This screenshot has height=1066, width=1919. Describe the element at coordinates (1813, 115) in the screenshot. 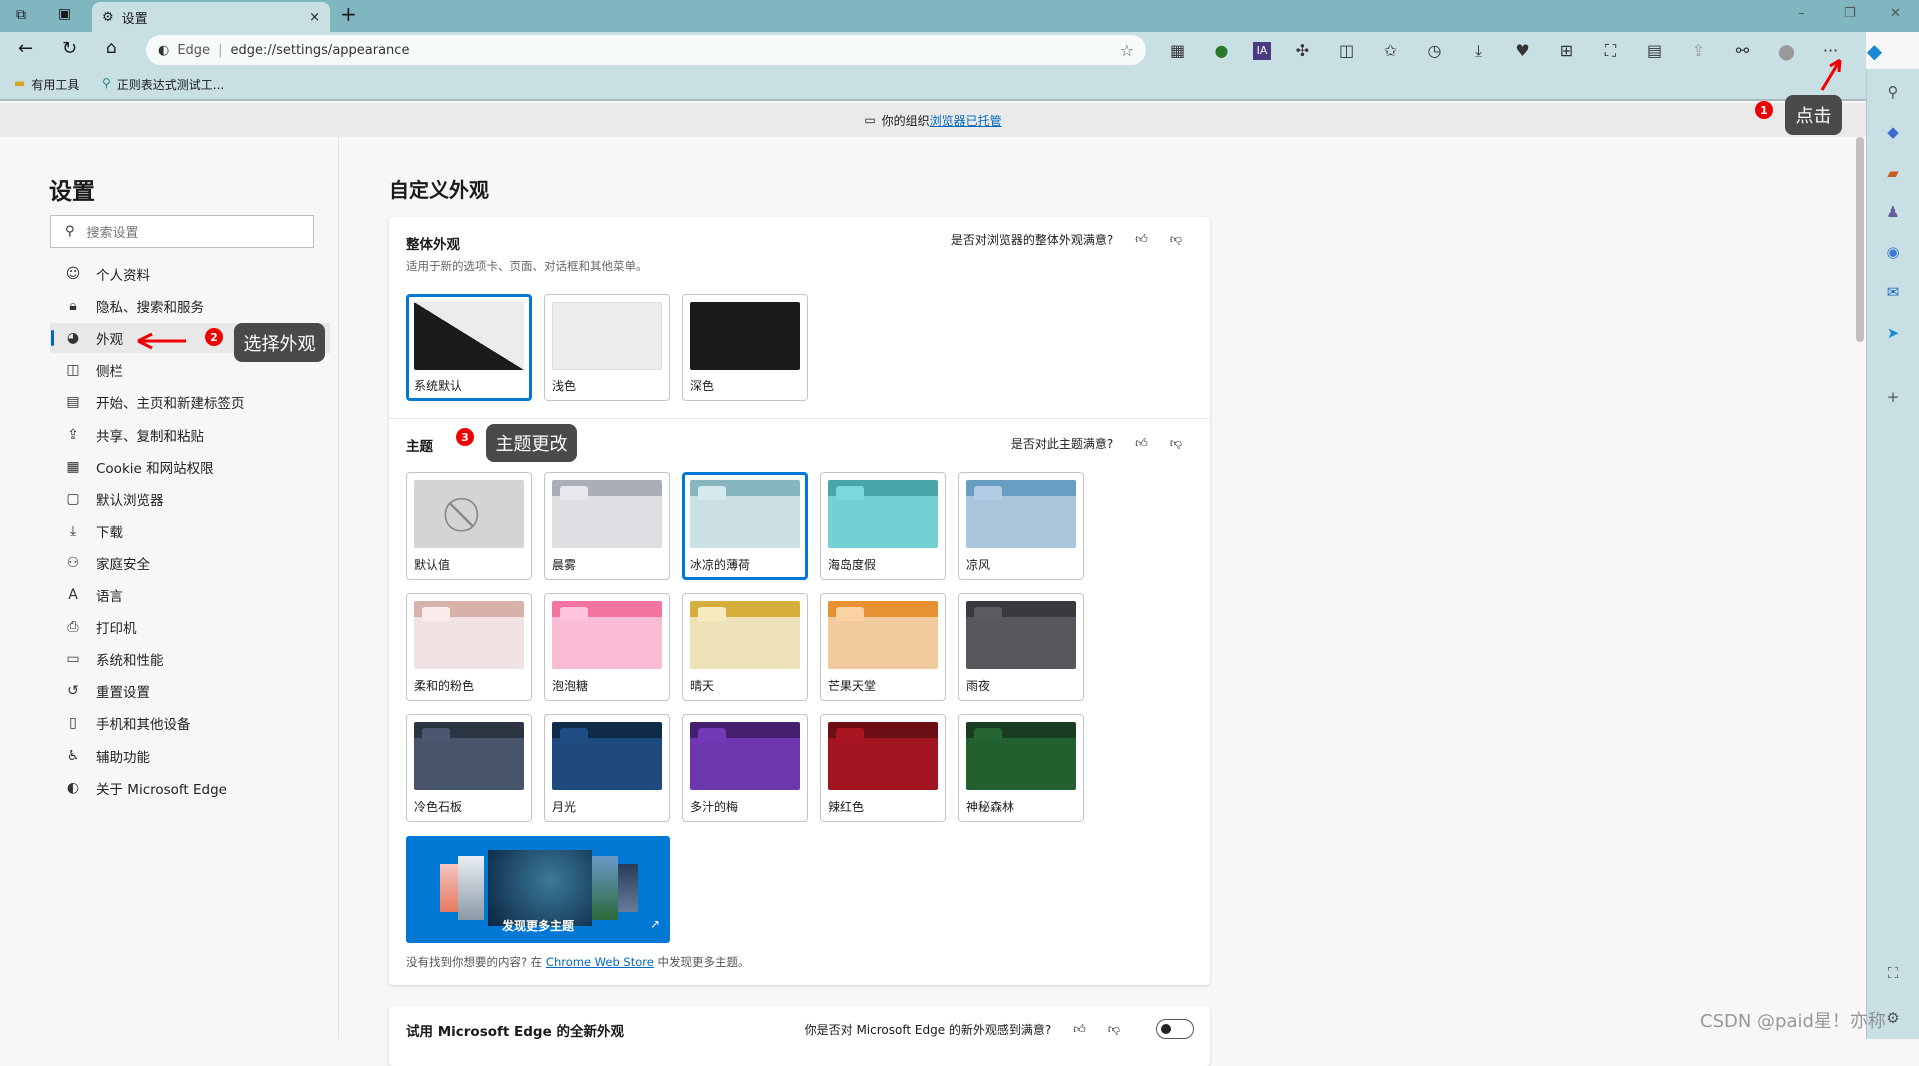

I see `annotation-tooltip: 点击` at that location.